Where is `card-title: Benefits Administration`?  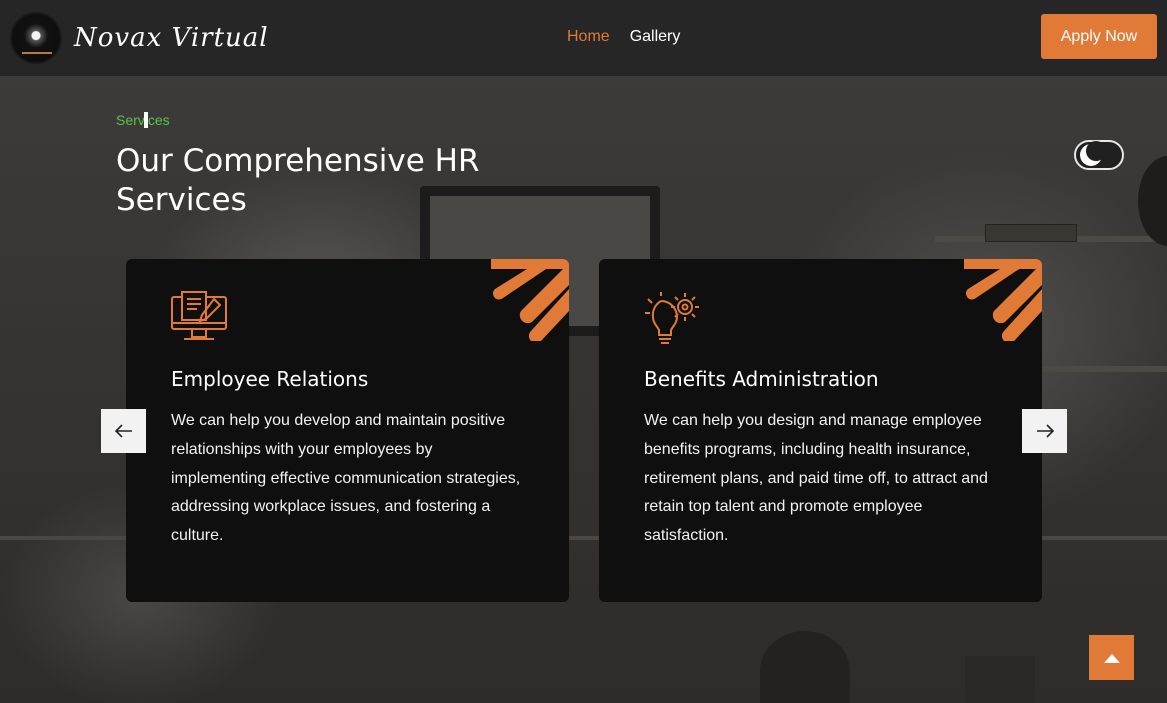
card-title: Benefits Administration is located at coordinates (761, 379).